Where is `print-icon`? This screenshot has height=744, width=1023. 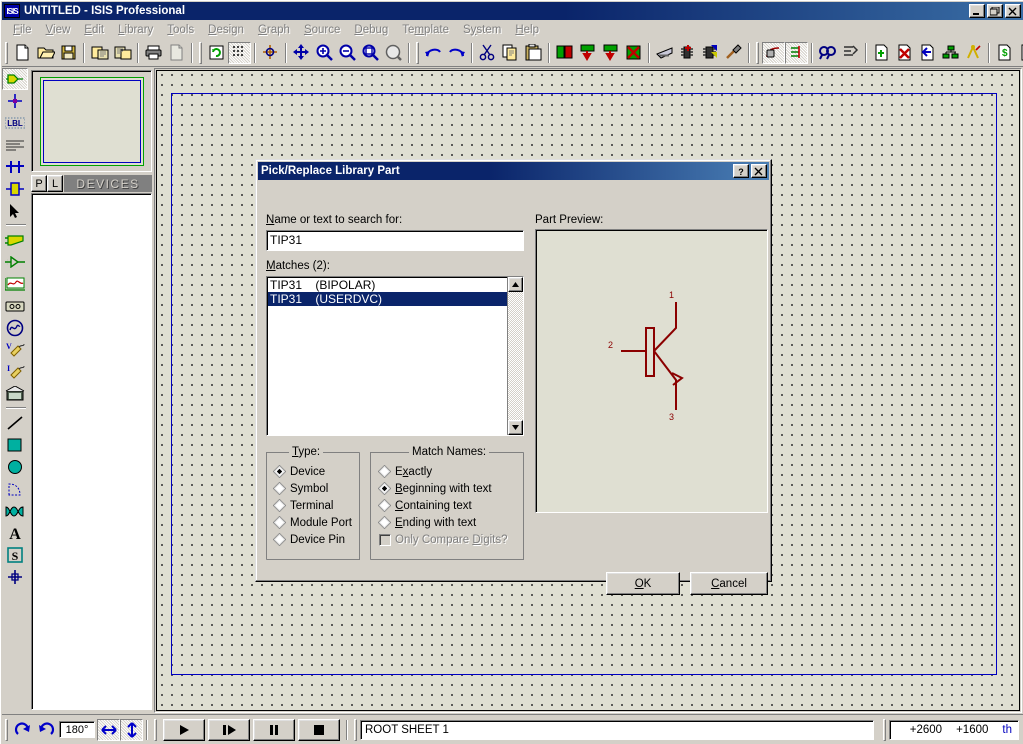 print-icon is located at coordinates (153, 53).